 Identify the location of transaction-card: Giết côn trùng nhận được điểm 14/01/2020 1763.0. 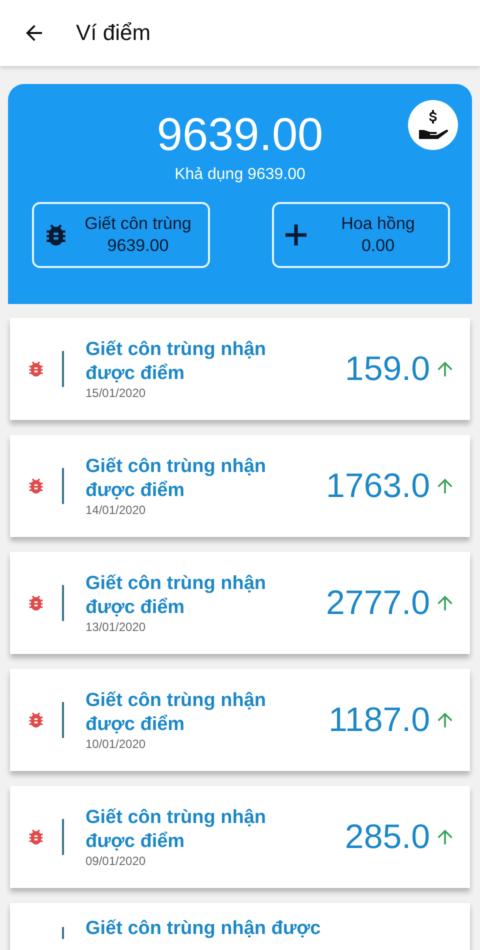
(240, 486).